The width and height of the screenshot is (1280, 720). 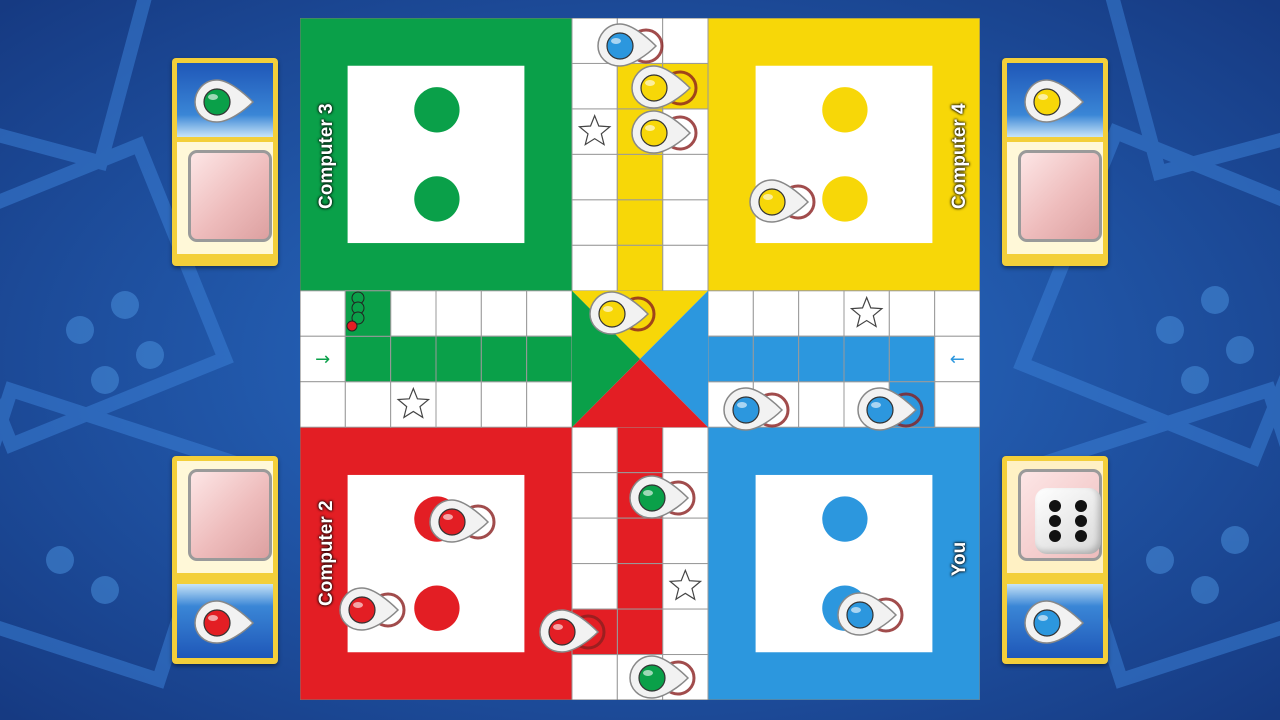 I want to click on player-label-computer-4: Computer 4, so click(x=959, y=156).